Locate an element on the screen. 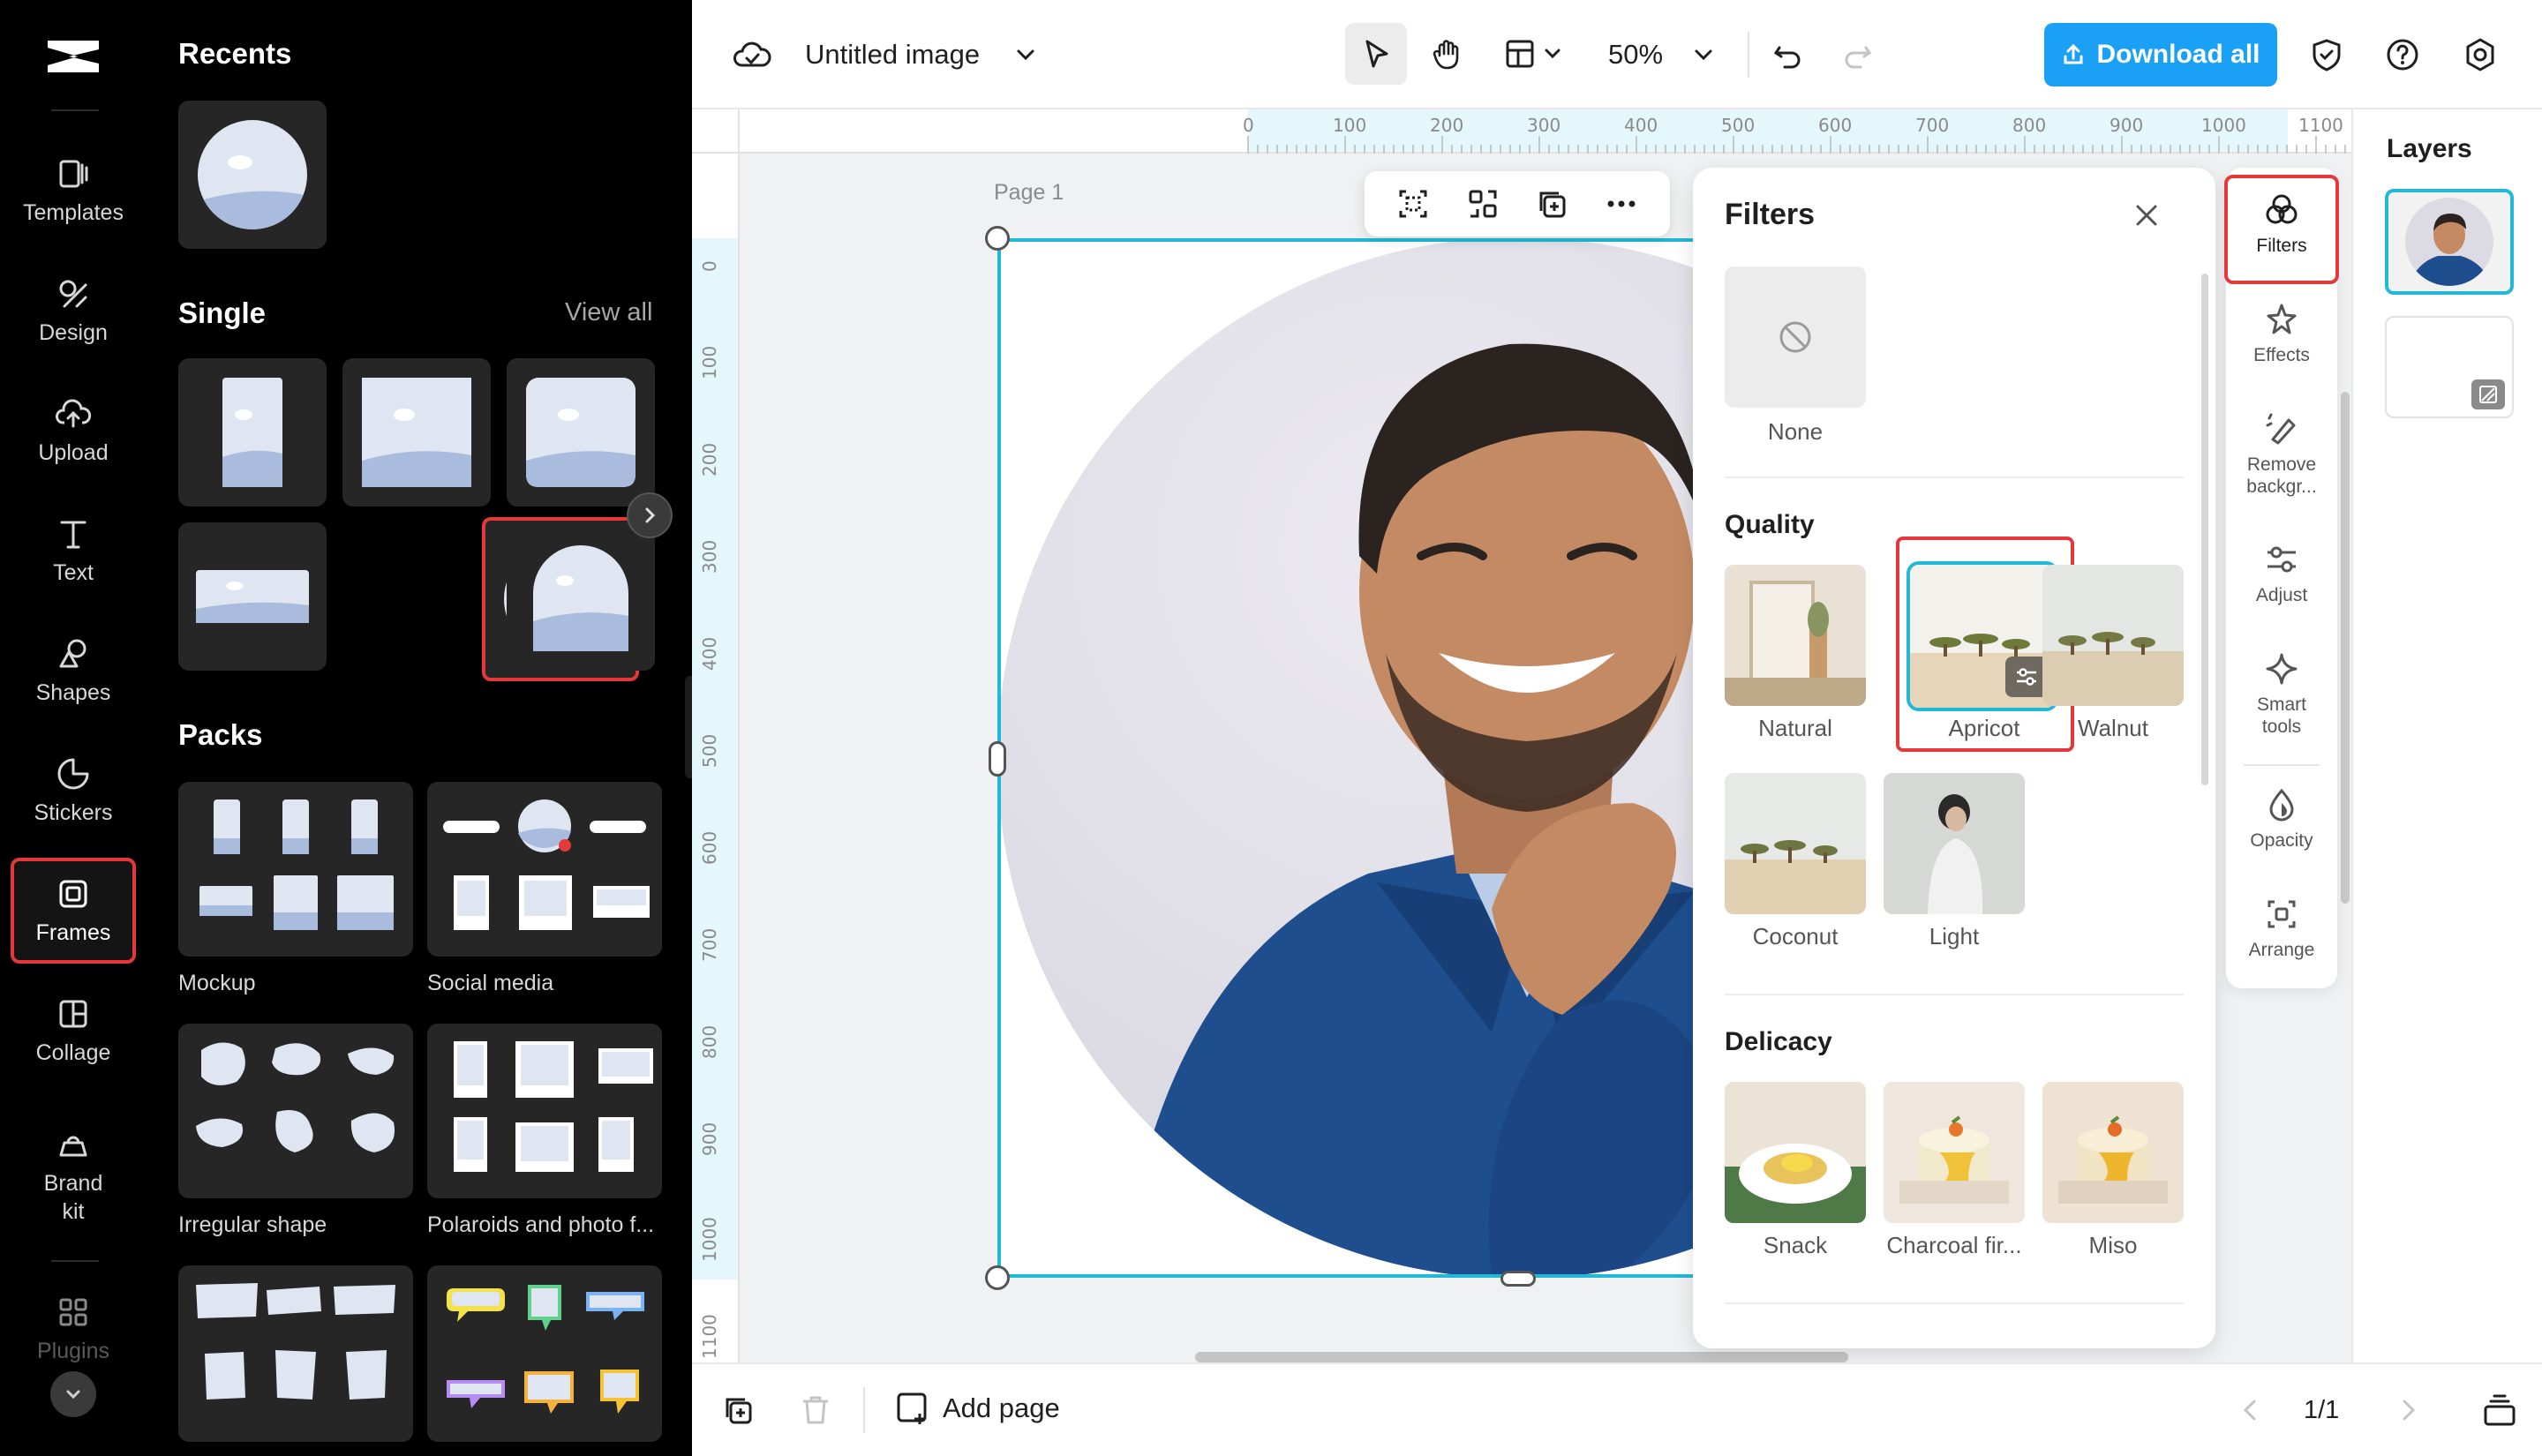 The image size is (2542, 1456). rail-item-templates: Templates is located at coordinates (73, 191).